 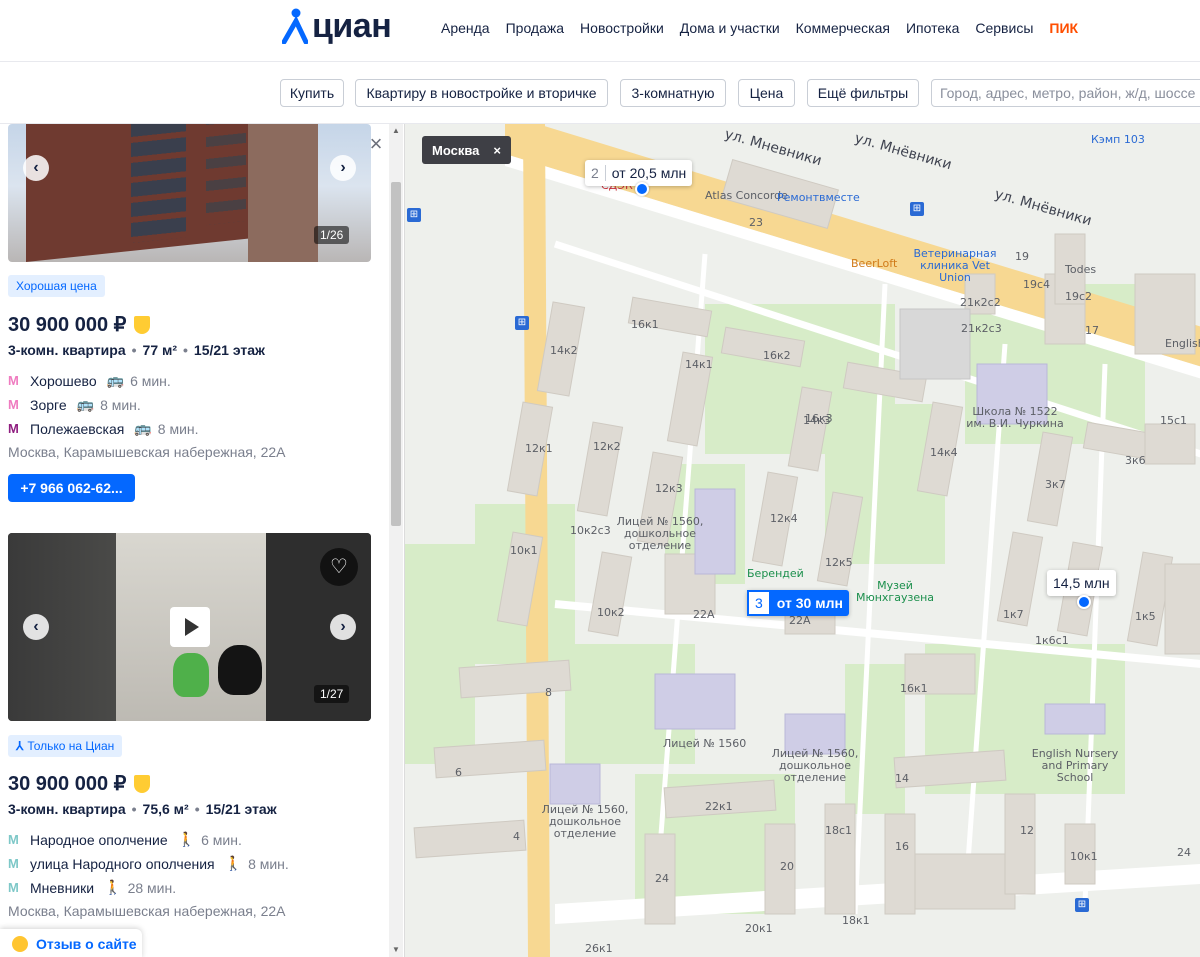 I want to click on close-icon: ×, so click(x=376, y=144).